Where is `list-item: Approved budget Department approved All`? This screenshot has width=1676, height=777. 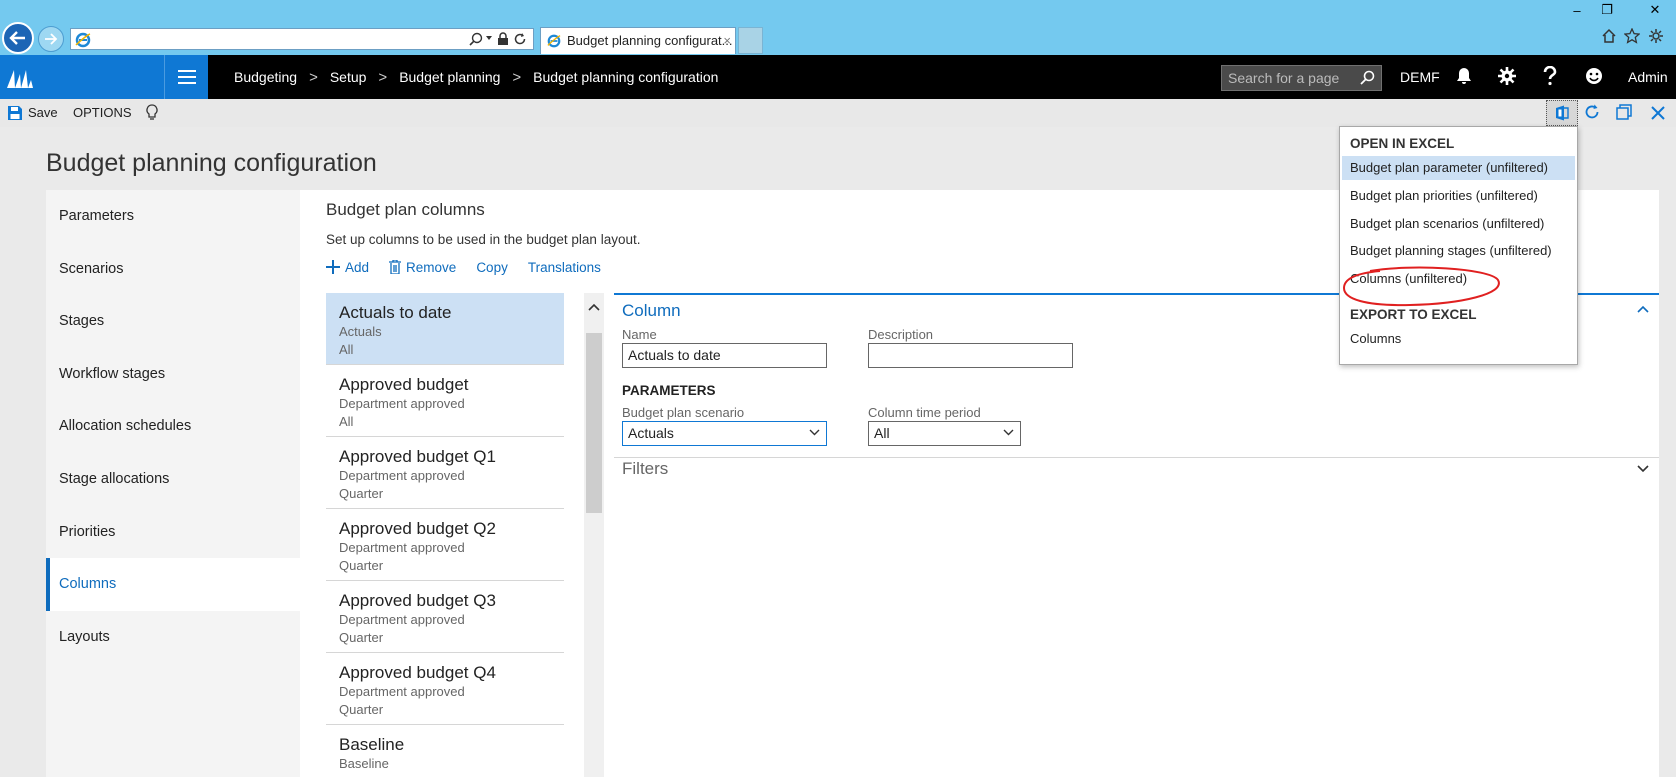
list-item: Approved budget Department approved All is located at coordinates (445, 401).